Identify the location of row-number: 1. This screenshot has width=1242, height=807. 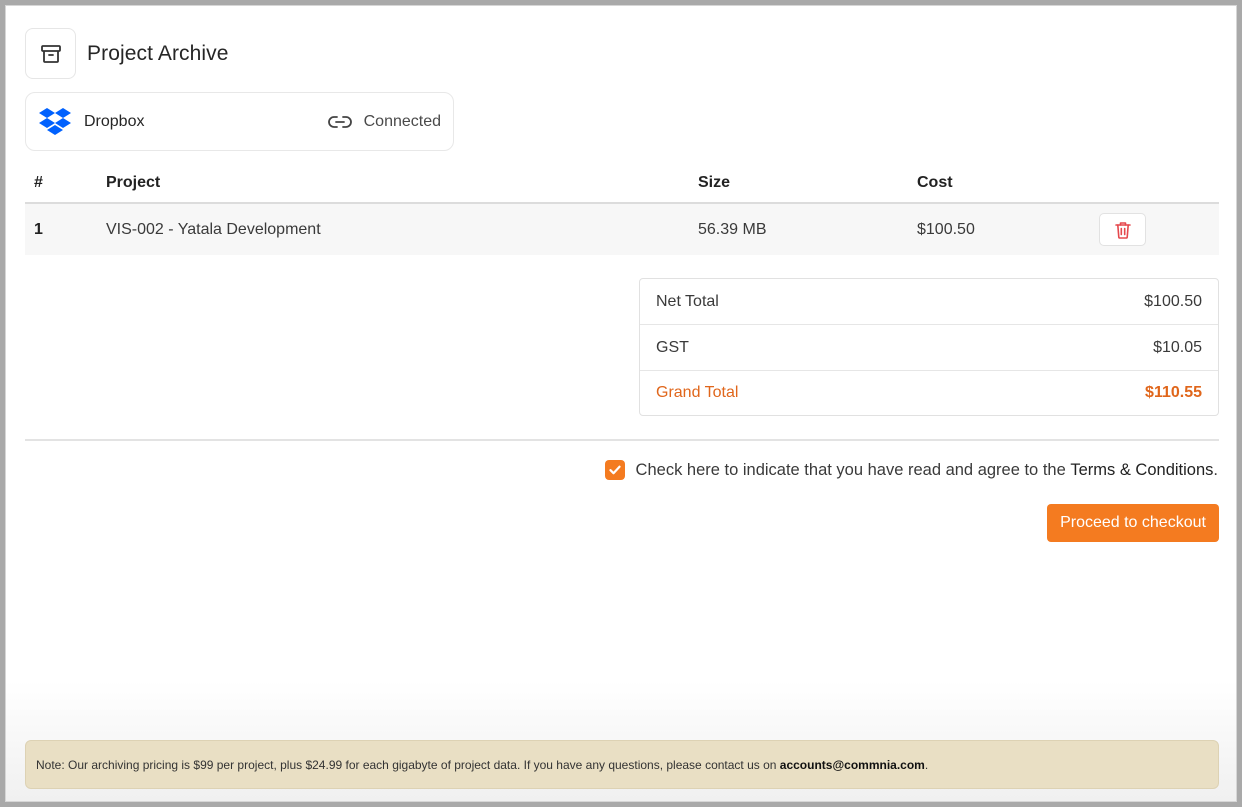
(38, 229).